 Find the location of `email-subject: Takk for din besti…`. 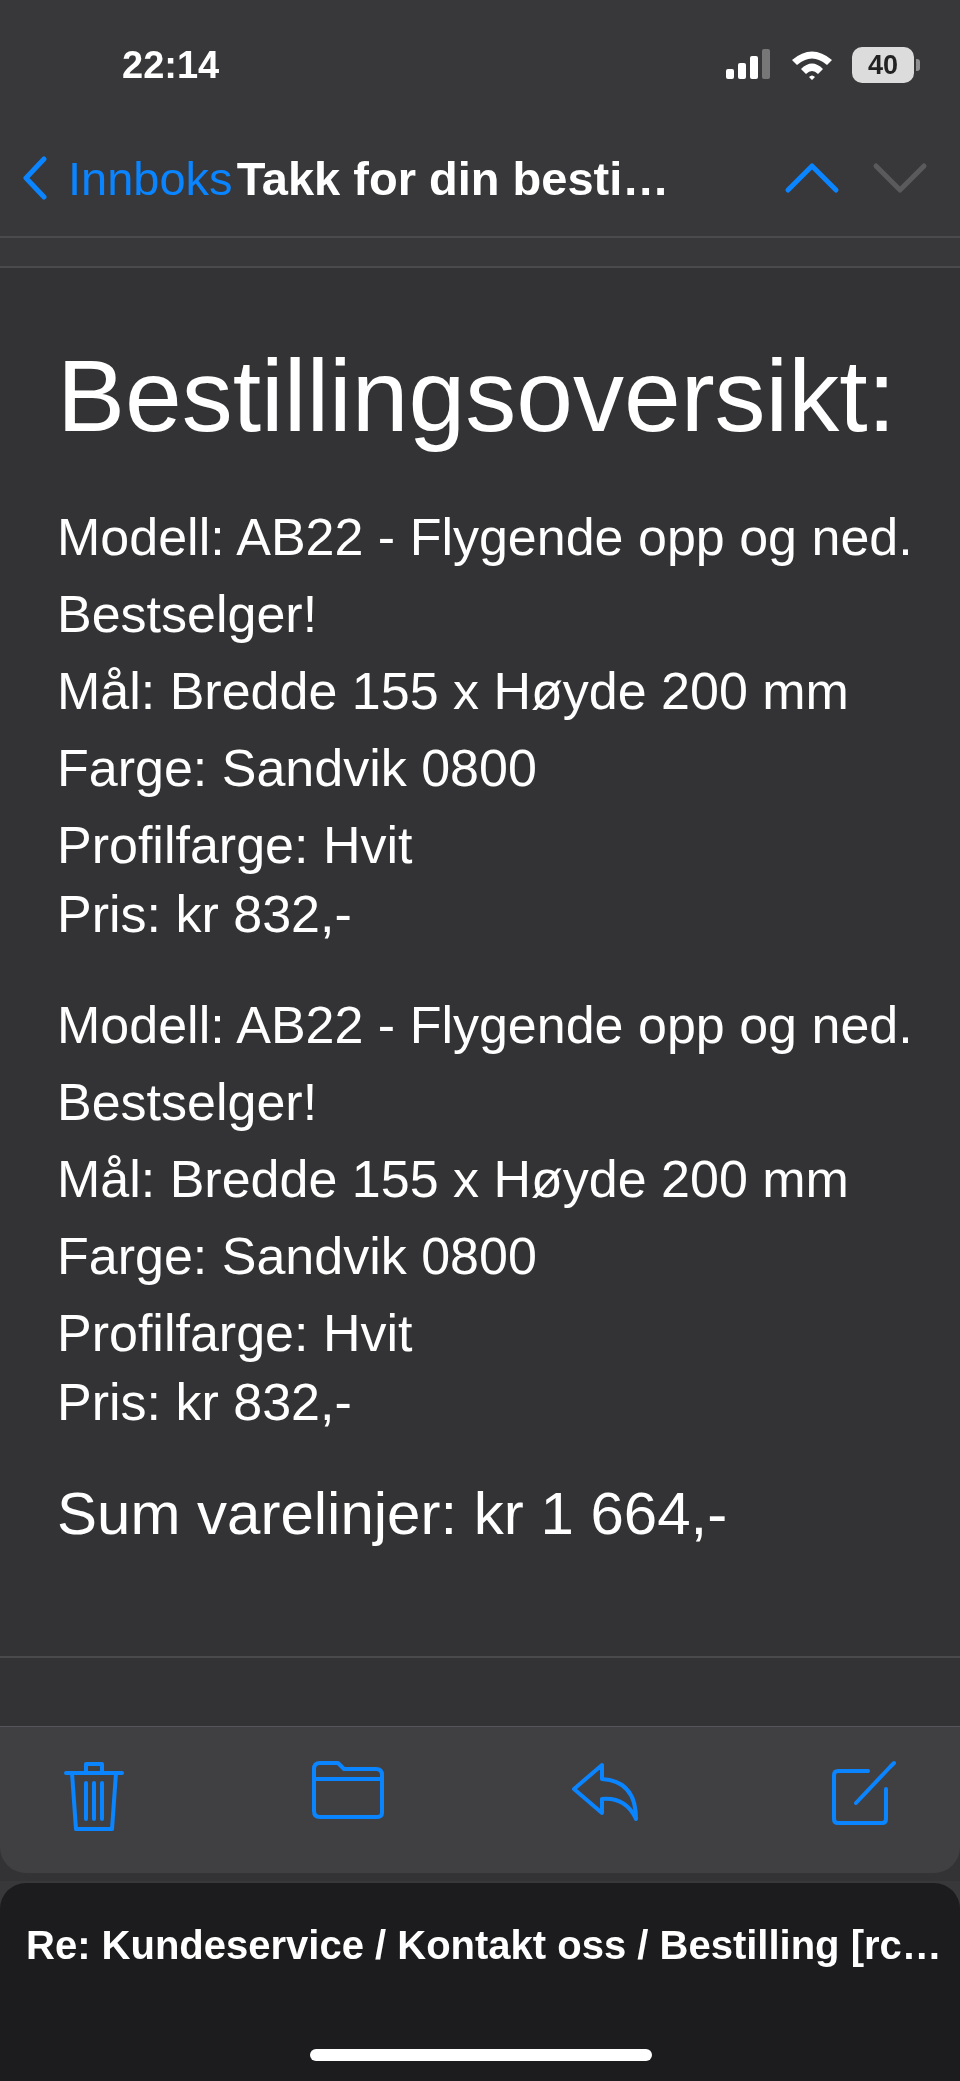

email-subject: Takk for din besti… is located at coordinates (453, 178).